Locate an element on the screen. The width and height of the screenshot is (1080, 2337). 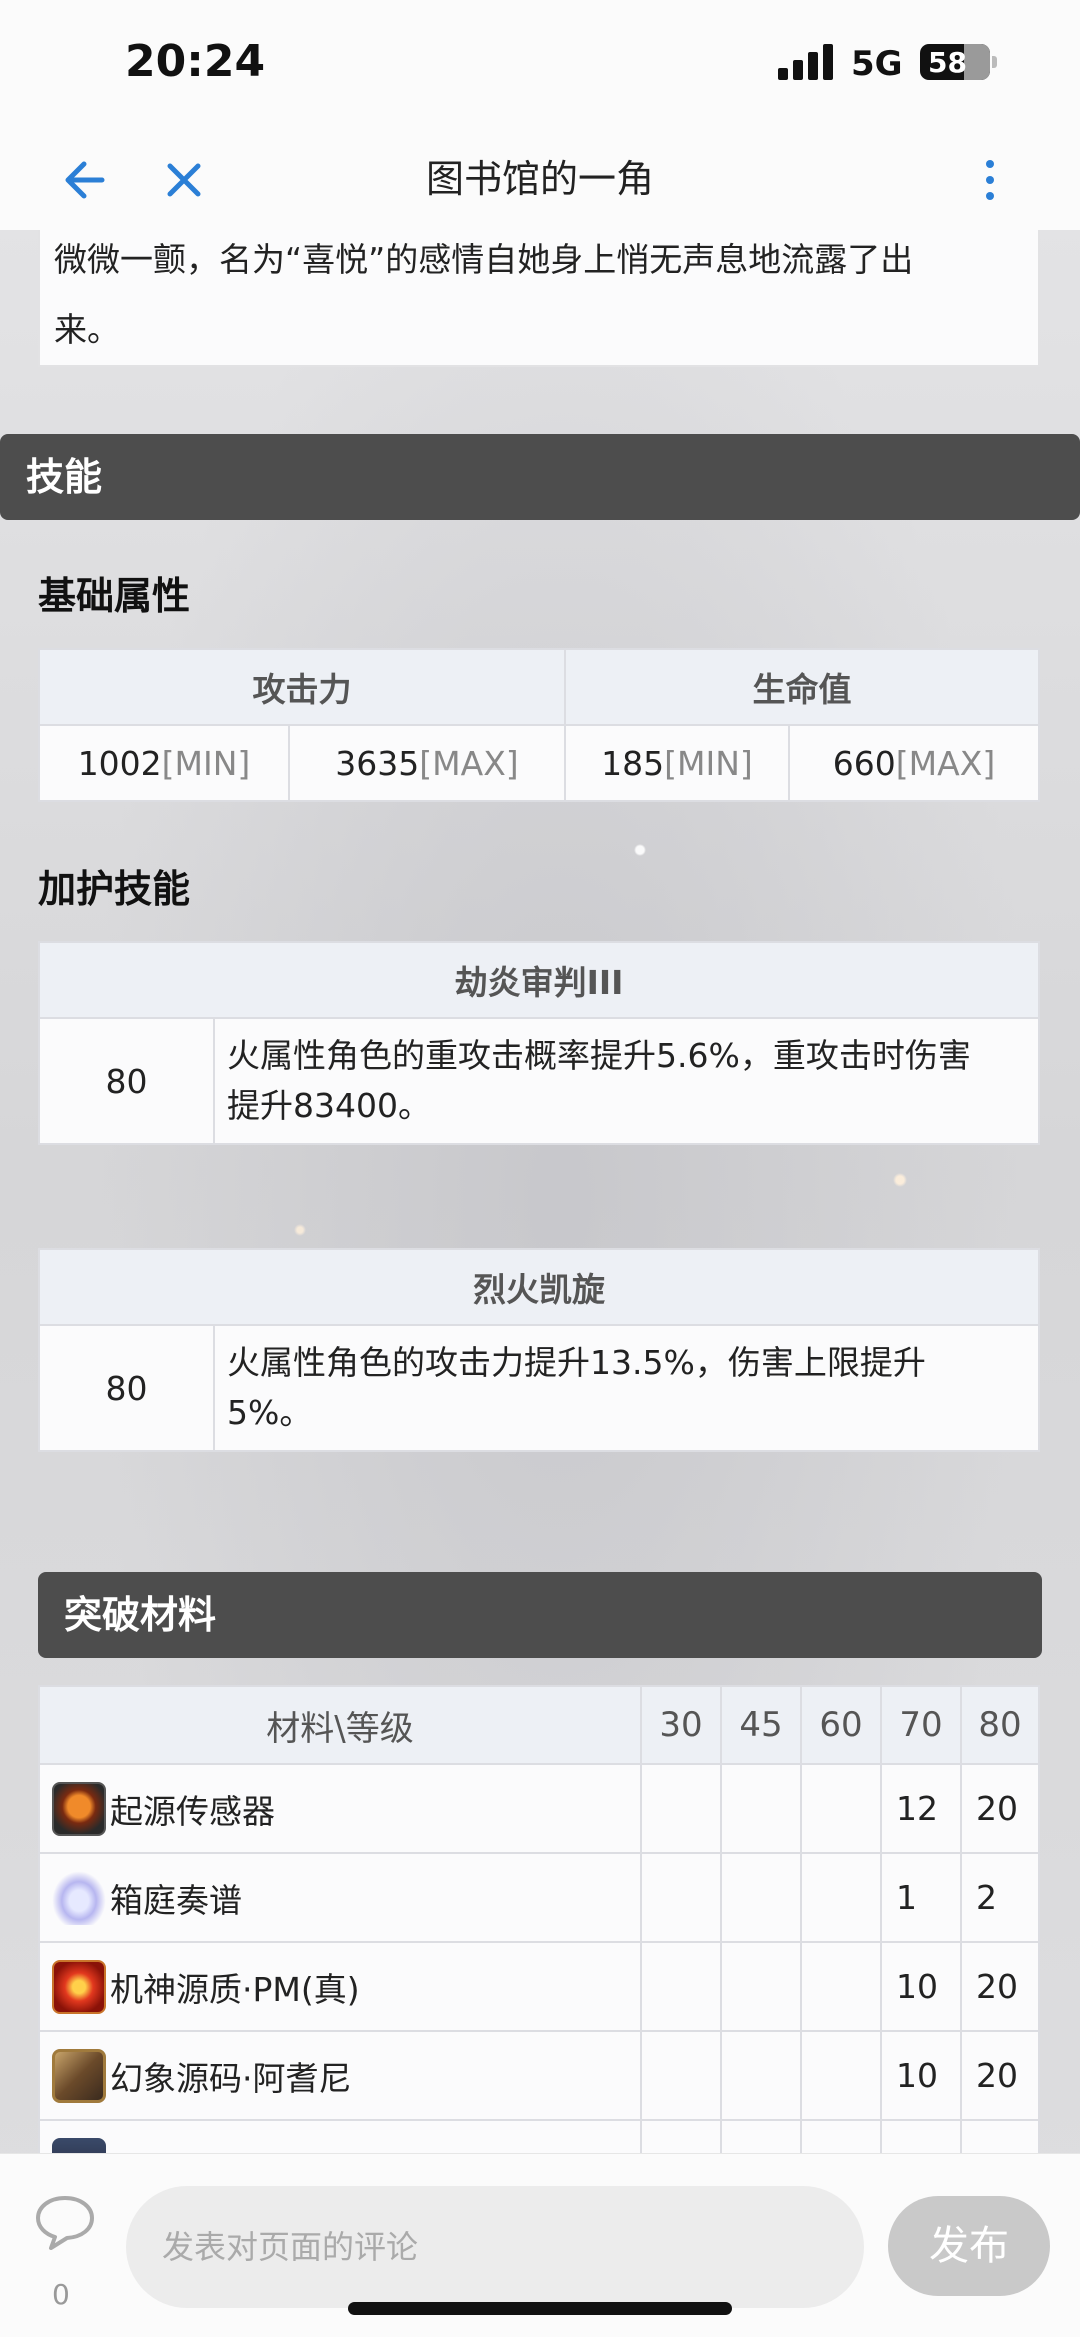
materials-section-header: 突破材料 is located at coordinates (540, 1615).